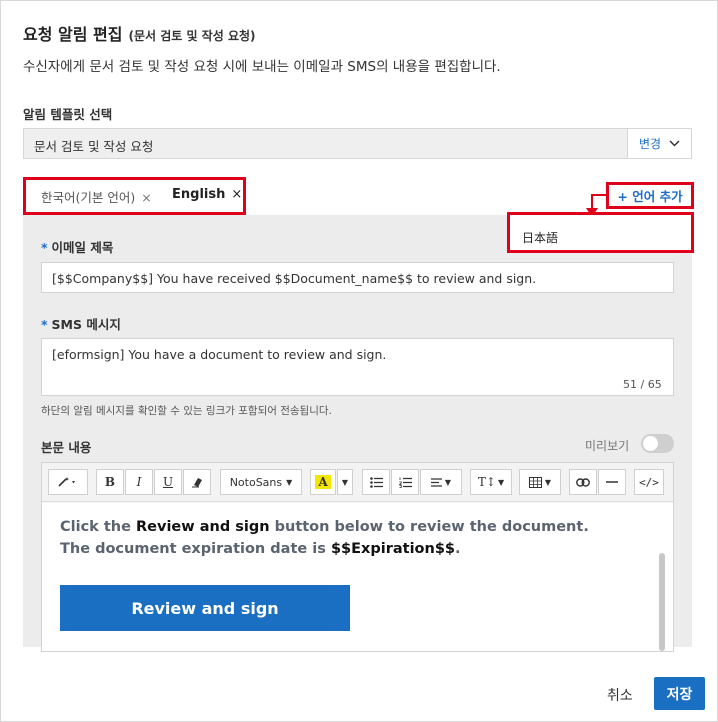  I want to click on editor-scrollbar, so click(663, 602).